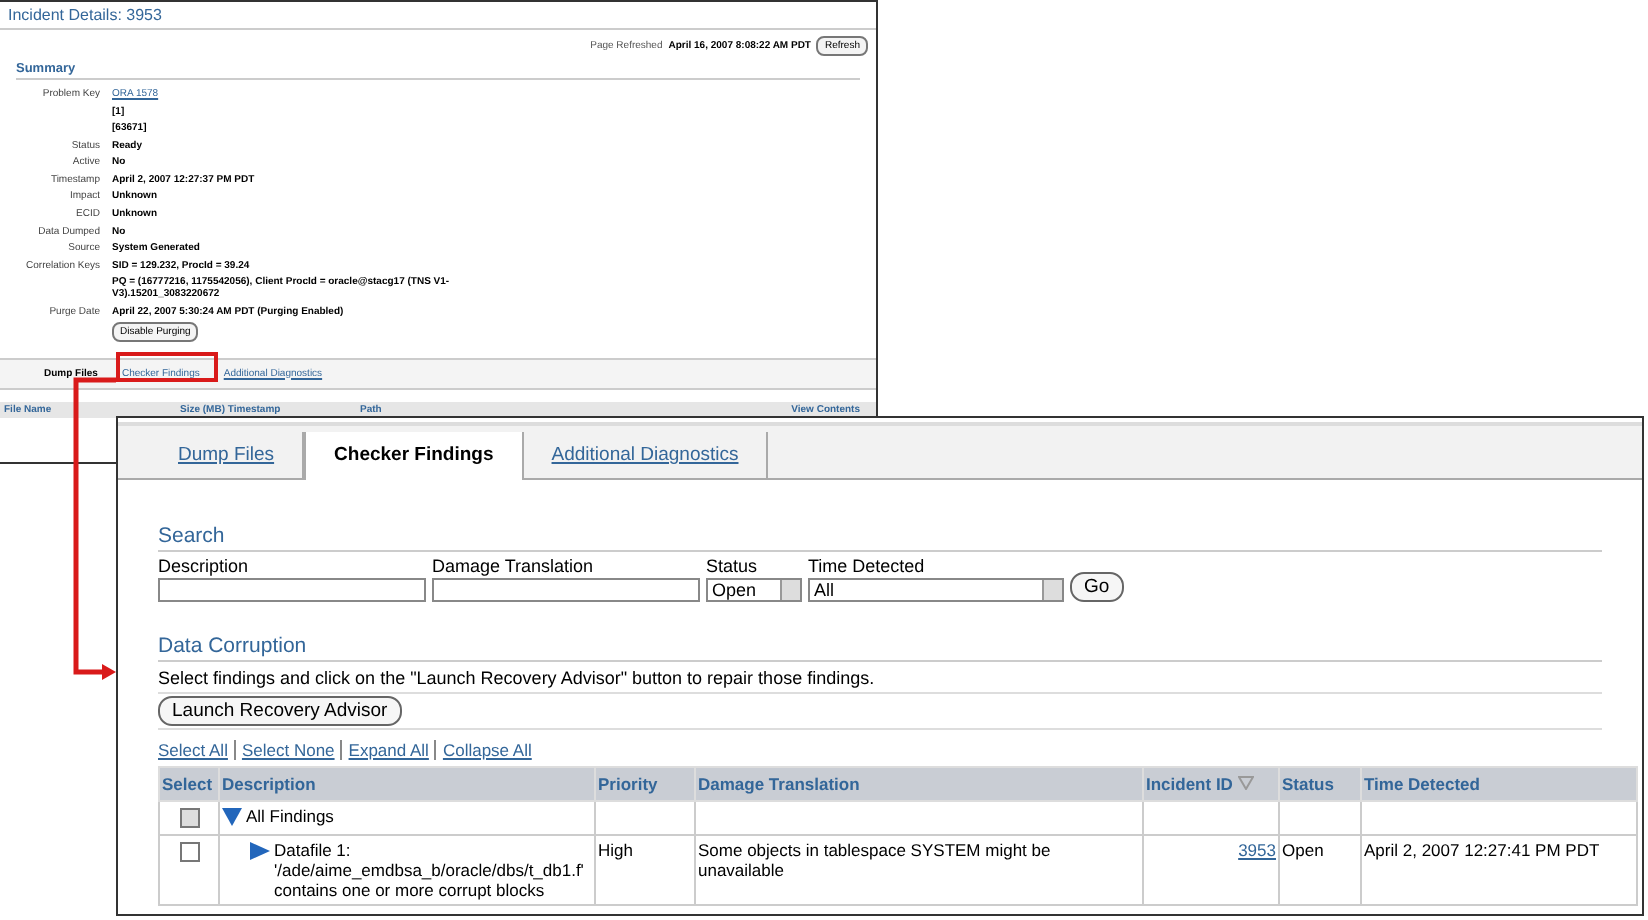 This screenshot has height=920, width=1648. Describe the element at coordinates (280, 711) in the screenshot. I see `launch-recovery-advisor-button: Launch Recovery Advisor` at that location.